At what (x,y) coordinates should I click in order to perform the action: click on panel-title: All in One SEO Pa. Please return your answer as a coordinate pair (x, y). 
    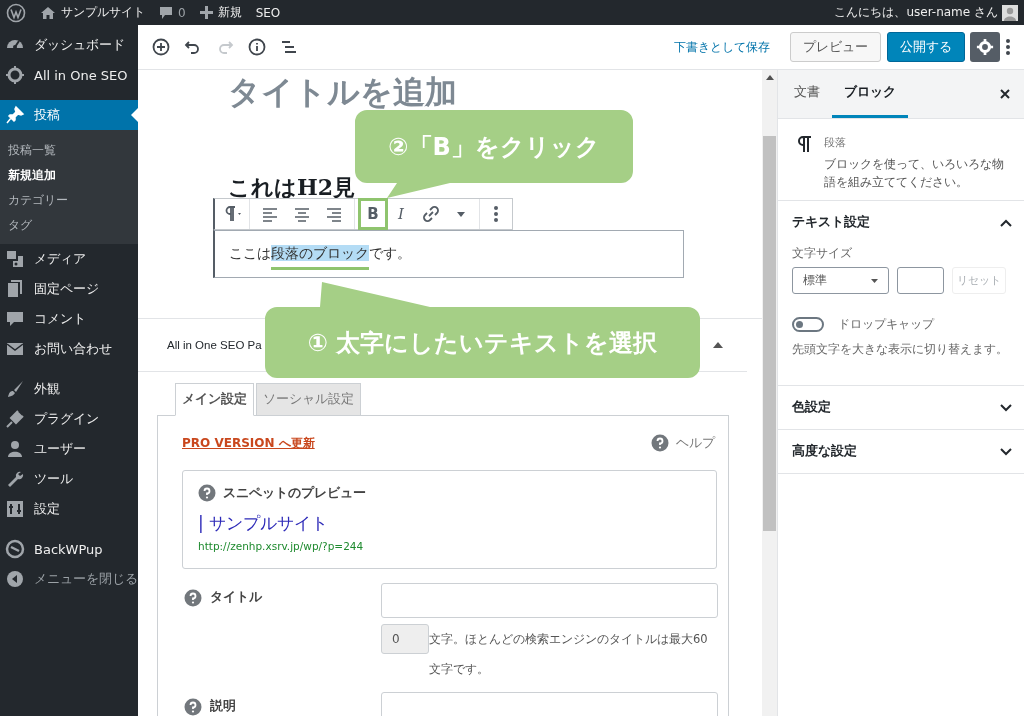
    Looking at the image, I should click on (214, 345).